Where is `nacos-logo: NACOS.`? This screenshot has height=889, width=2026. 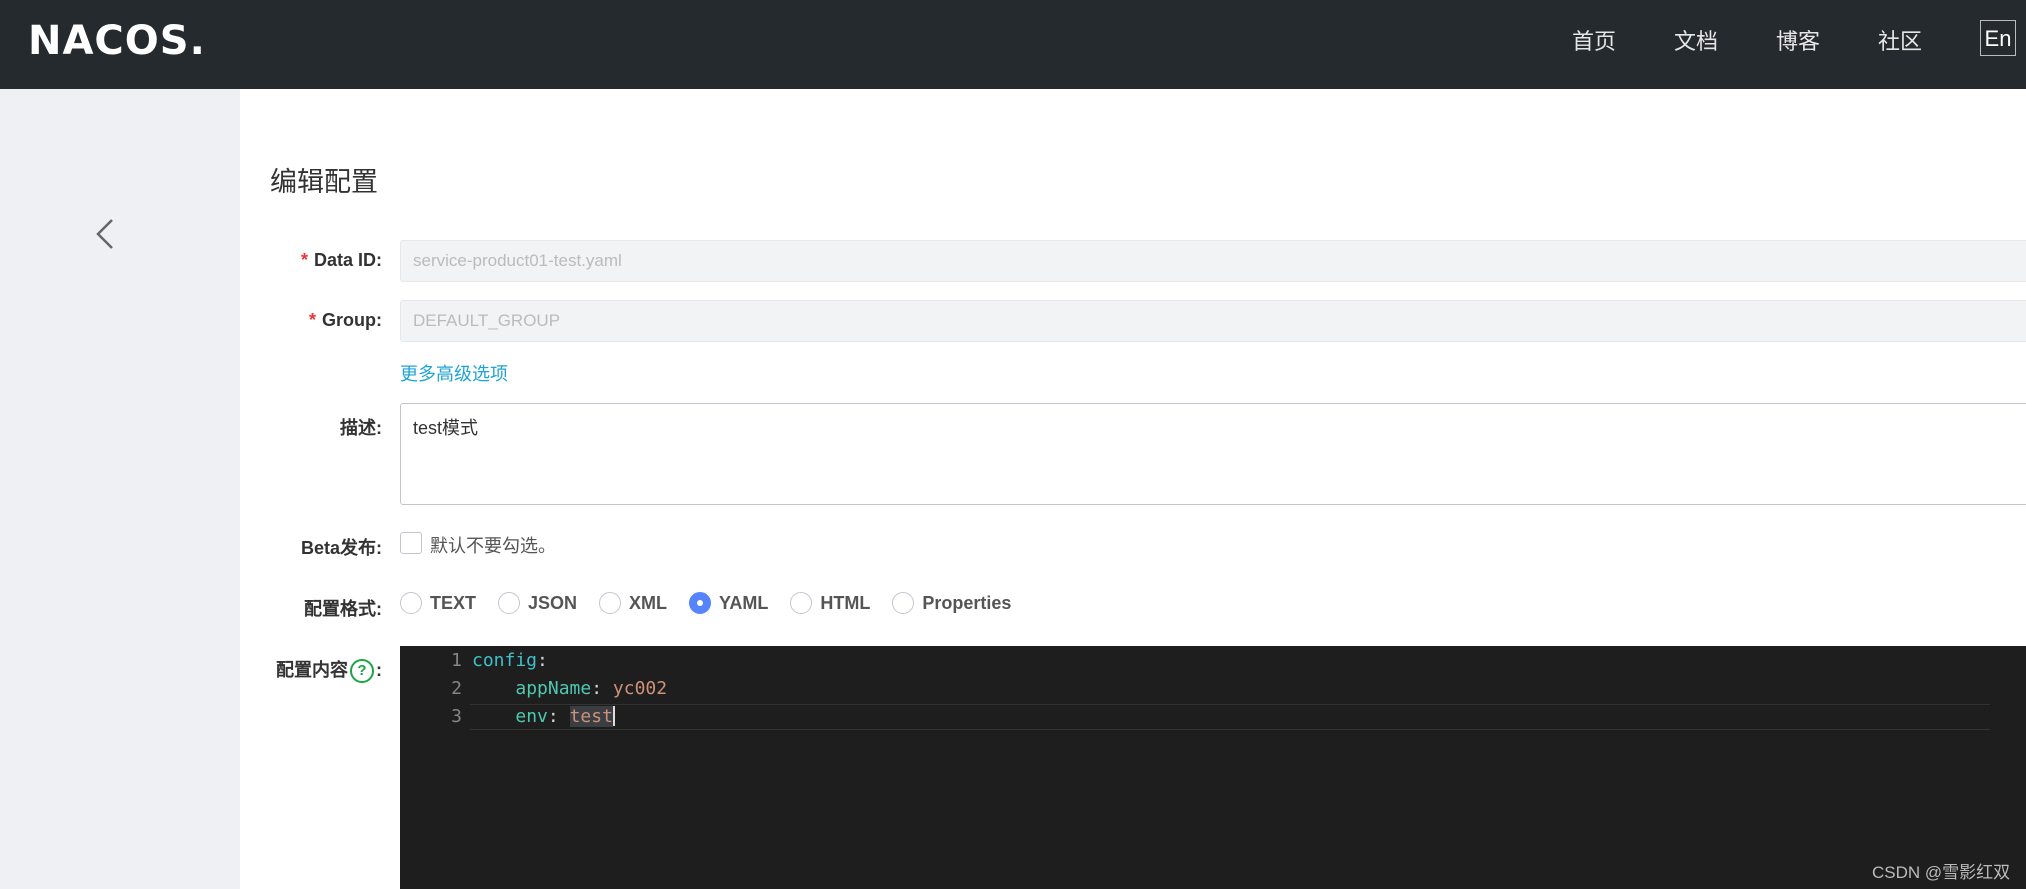
nacos-logo: NACOS. is located at coordinates (117, 41).